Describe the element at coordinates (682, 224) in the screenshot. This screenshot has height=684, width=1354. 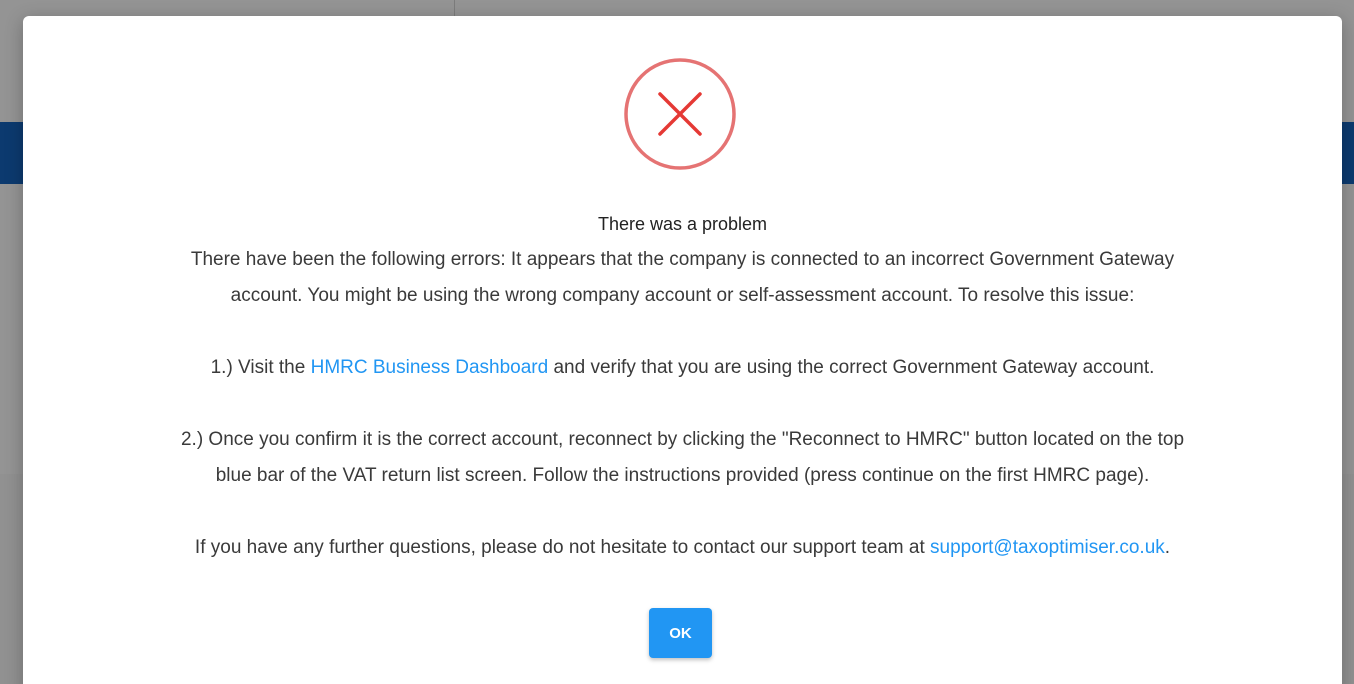
I see `dialog-title: There was a problem` at that location.